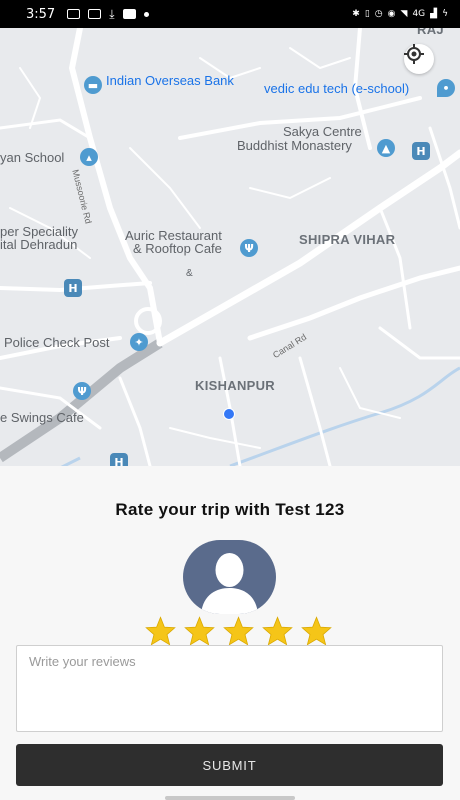 The image size is (460, 800). I want to click on battery-icon: ϟ, so click(445, 14).